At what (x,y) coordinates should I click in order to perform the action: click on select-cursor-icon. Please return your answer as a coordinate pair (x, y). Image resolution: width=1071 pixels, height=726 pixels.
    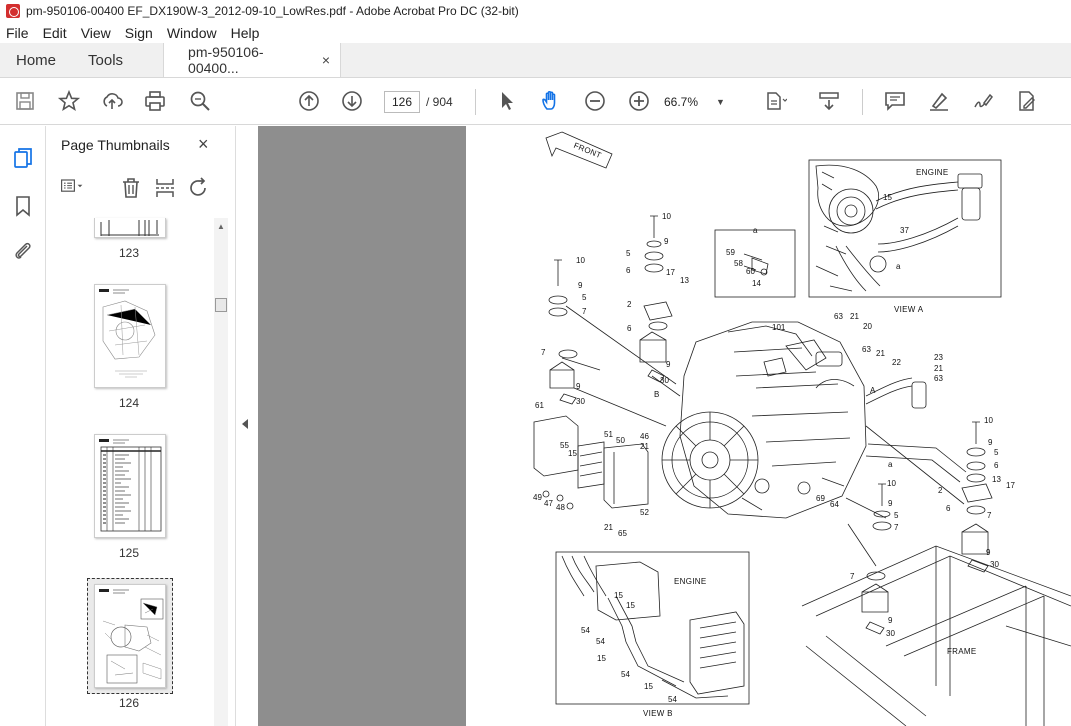
    Looking at the image, I should click on (507, 101).